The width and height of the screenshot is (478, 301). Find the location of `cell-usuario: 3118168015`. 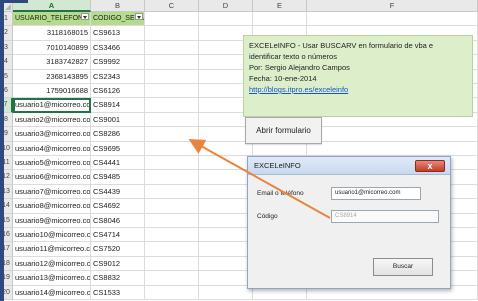

cell-usuario: 3118168015 is located at coordinates (52, 33).